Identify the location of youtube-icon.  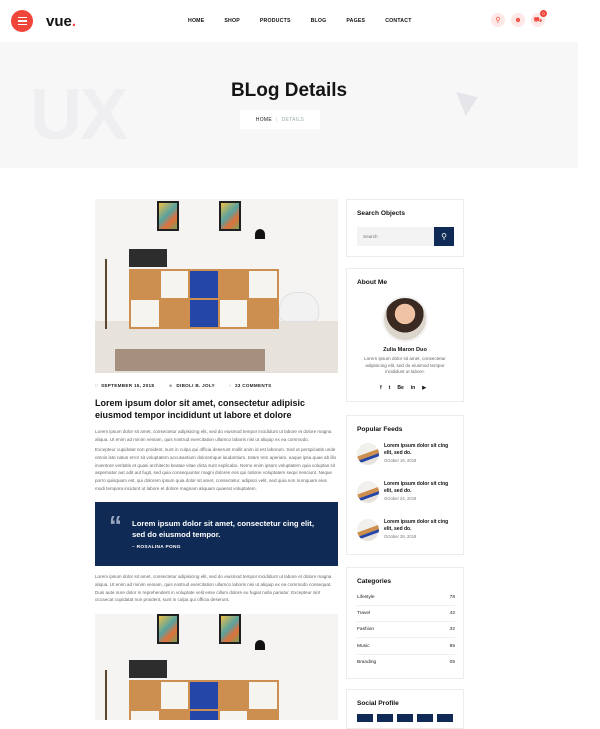
(445, 718).